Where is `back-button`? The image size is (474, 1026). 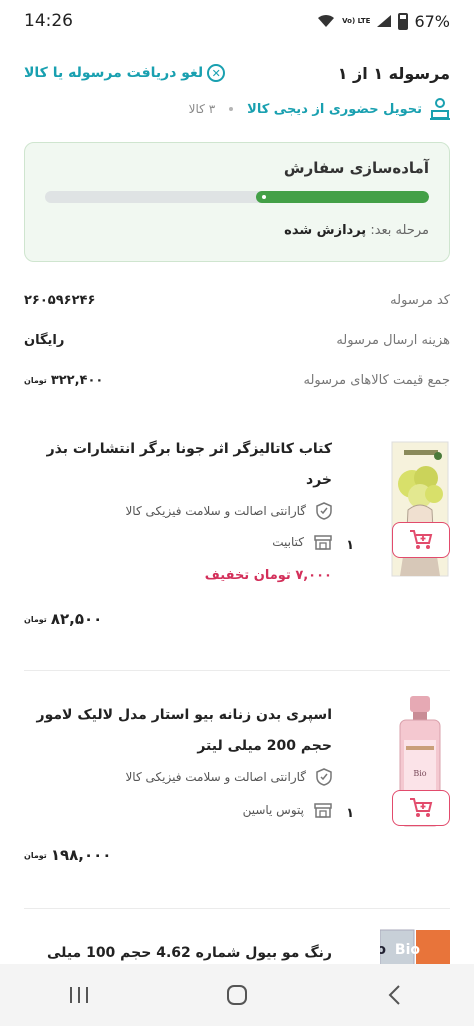
back-button is located at coordinates (395, 995).